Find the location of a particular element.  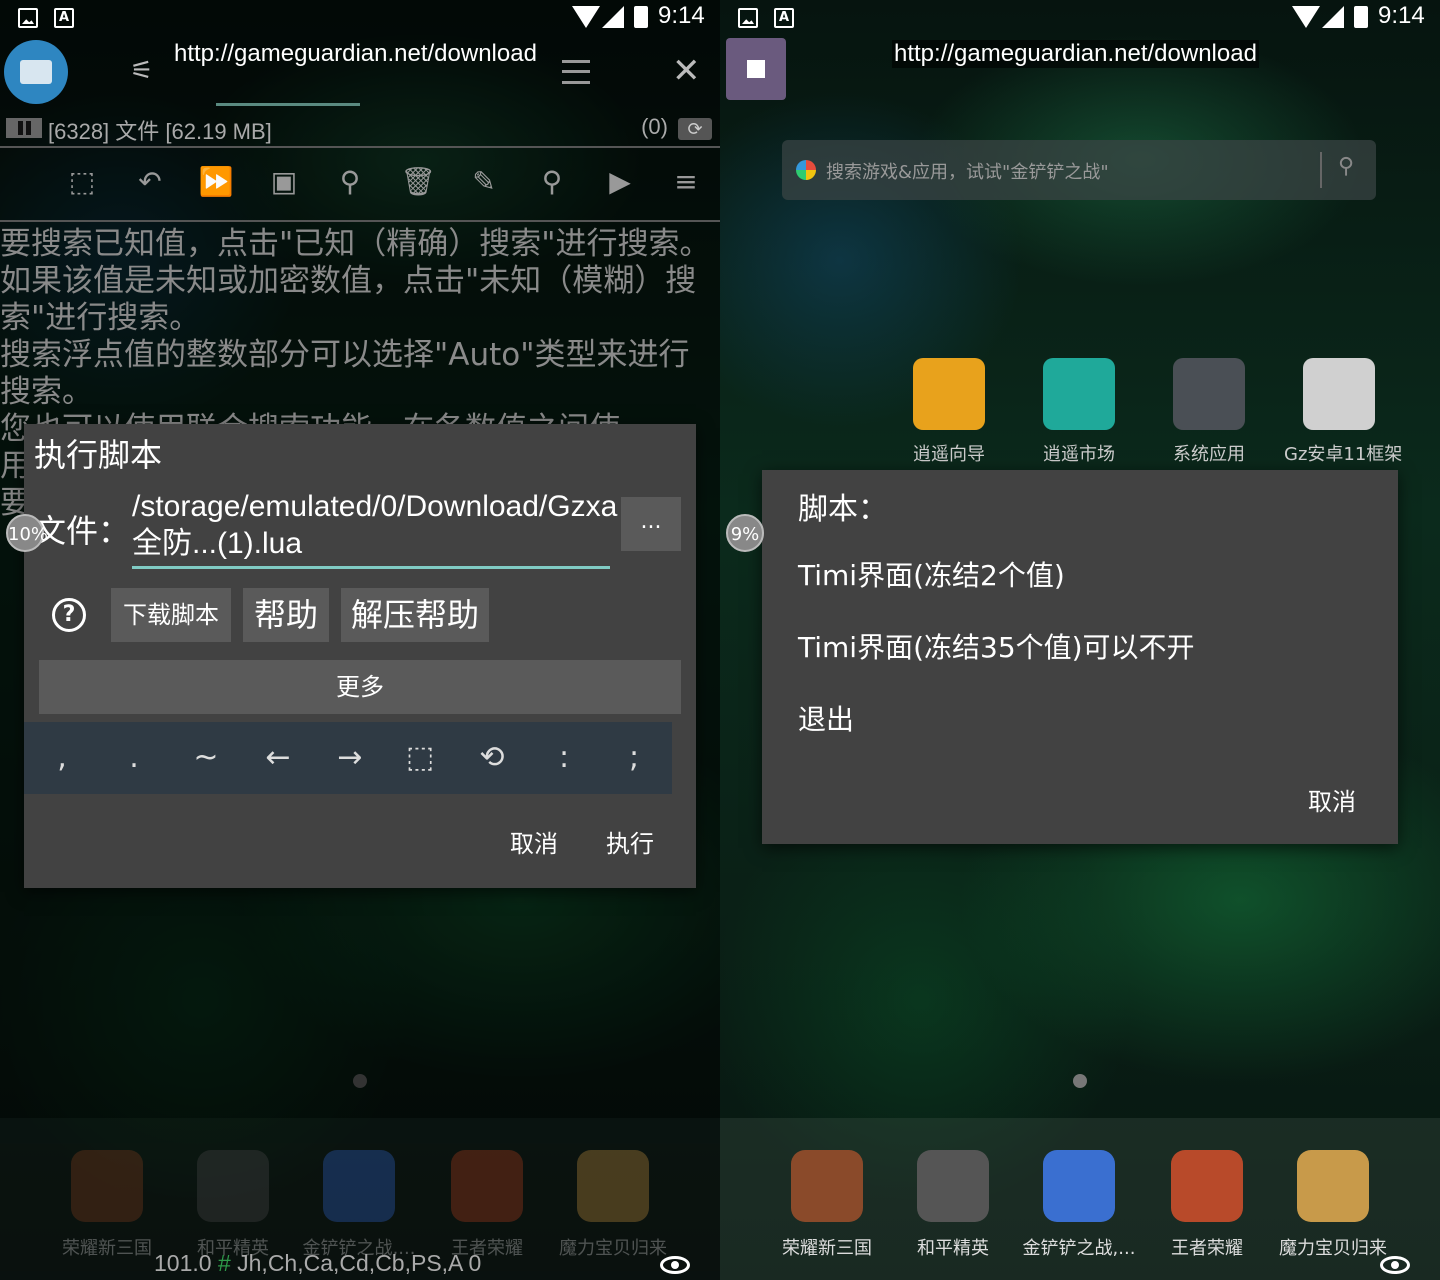

fast-forward-icon: ⏩ is located at coordinates (216, 182).